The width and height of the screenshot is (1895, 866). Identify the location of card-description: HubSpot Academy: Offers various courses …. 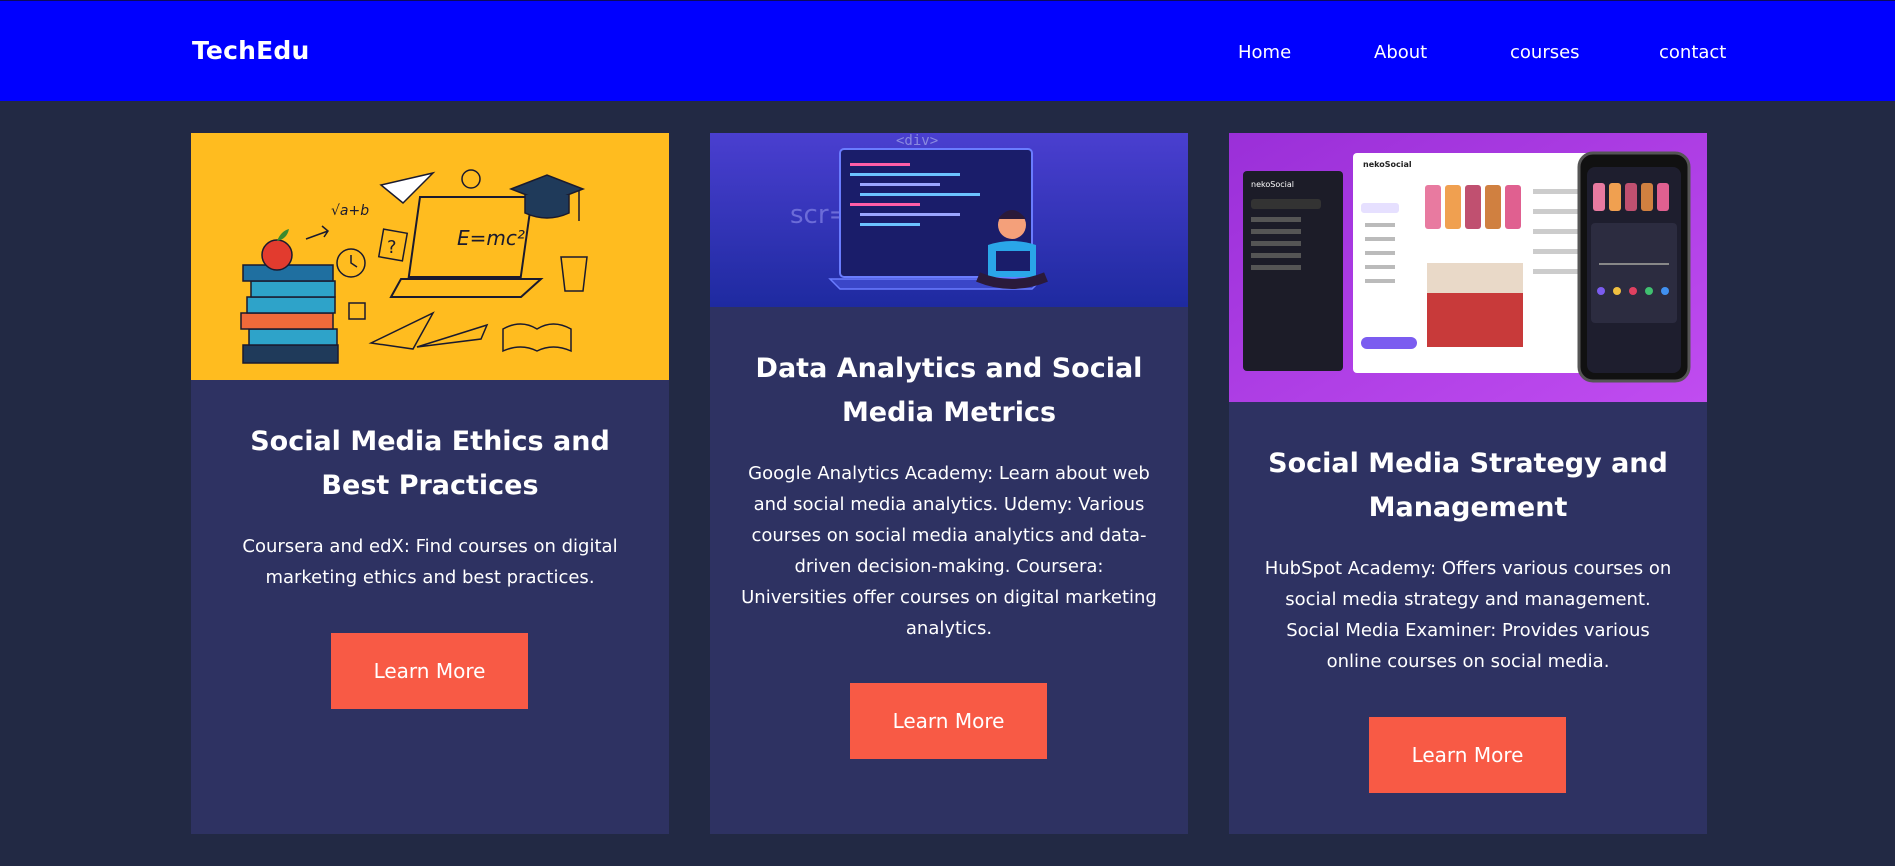
(1468, 615).